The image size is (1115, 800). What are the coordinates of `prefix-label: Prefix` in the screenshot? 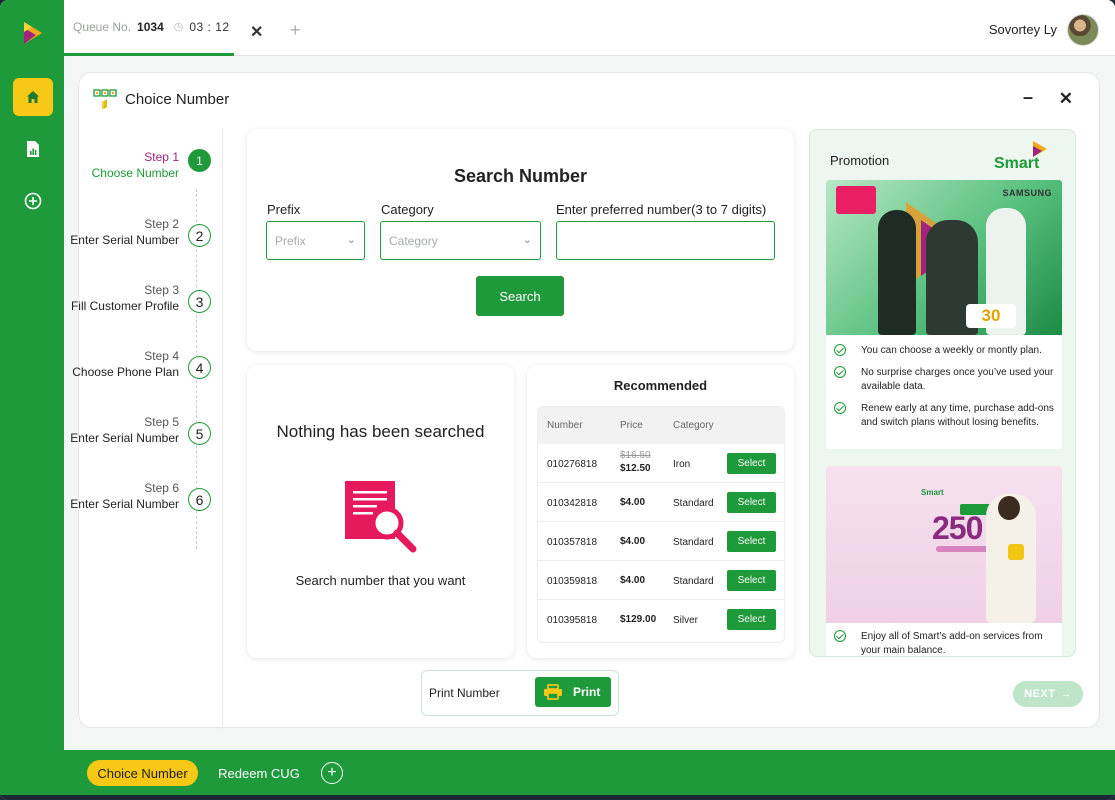 It's located at (284, 209).